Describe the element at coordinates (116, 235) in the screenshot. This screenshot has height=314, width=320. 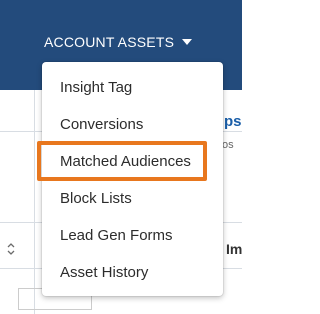
I see `menu-item-lead-gen-forms: Lead Gen Forms` at that location.